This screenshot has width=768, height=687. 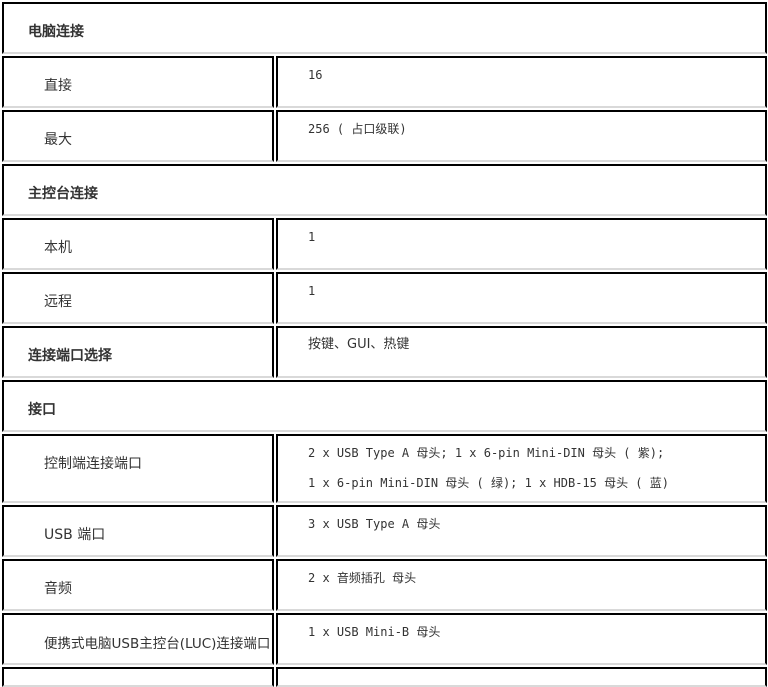 What do you see at coordinates (315, 75) in the screenshot?
I see `row-value: 16` at bounding box center [315, 75].